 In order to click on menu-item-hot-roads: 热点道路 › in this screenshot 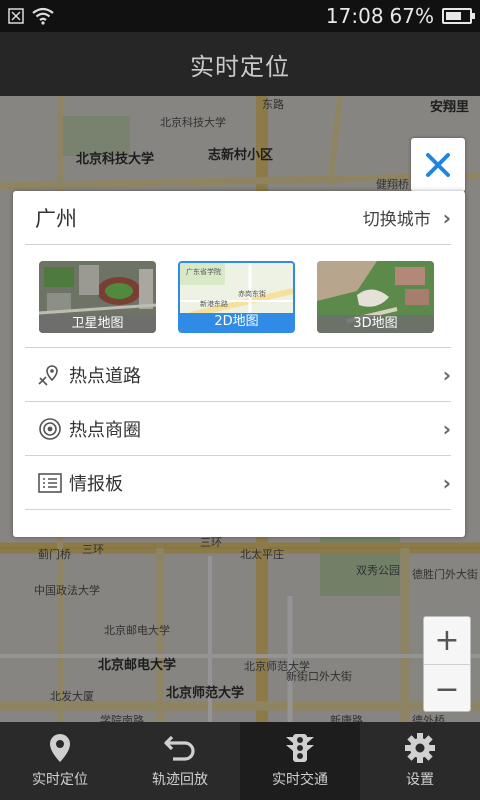, I will do `click(238, 375)`.